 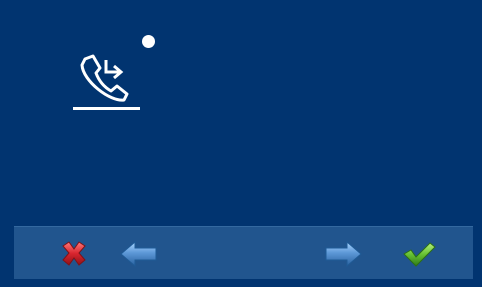 I want to click on next-arrow-button, so click(x=344, y=254).